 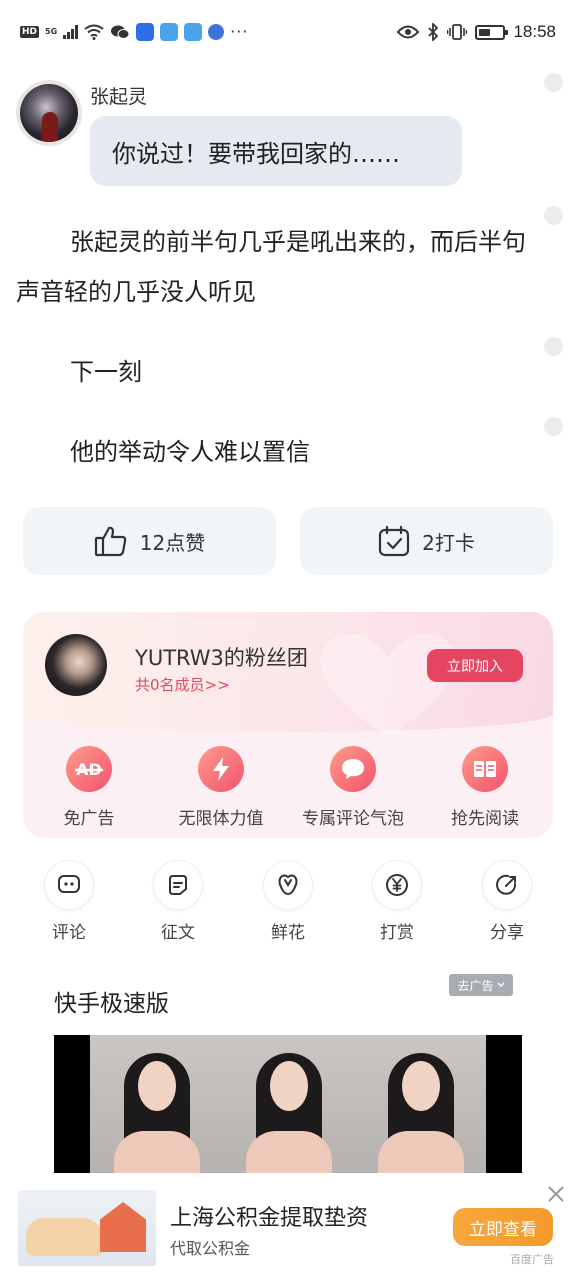 I want to click on speaker-name: 张起灵, so click(x=119, y=97).